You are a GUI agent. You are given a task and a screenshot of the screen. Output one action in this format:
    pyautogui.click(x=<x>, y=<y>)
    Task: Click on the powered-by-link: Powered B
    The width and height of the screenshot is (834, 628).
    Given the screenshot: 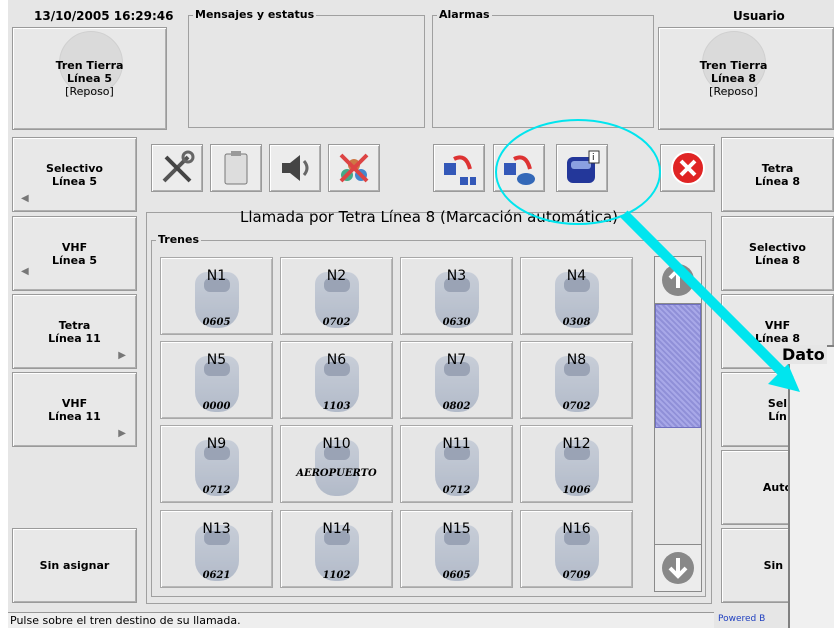 What is the action you would take?
    pyautogui.click(x=753, y=620)
    